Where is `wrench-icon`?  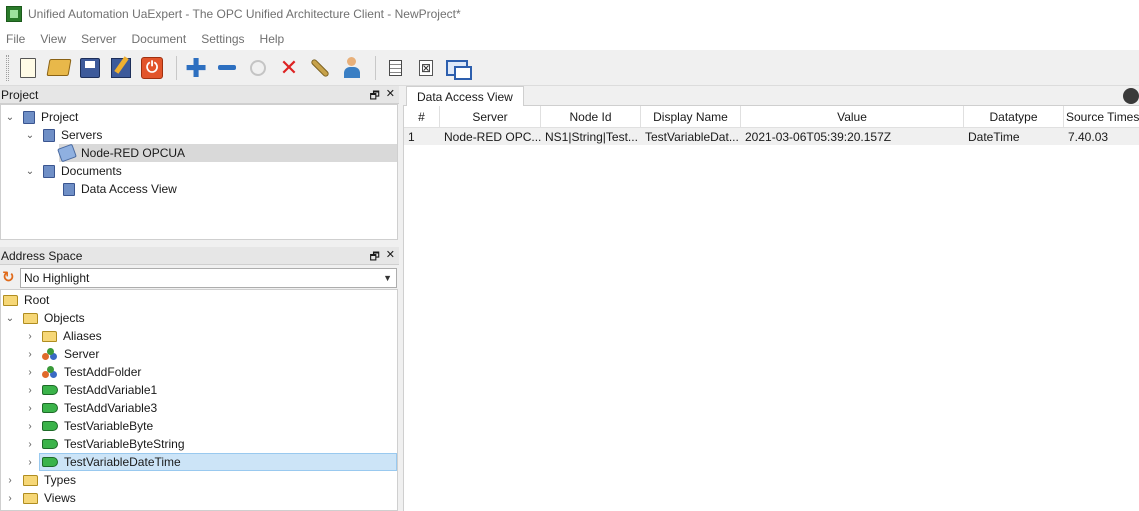
wrench-icon is located at coordinates (320, 67).